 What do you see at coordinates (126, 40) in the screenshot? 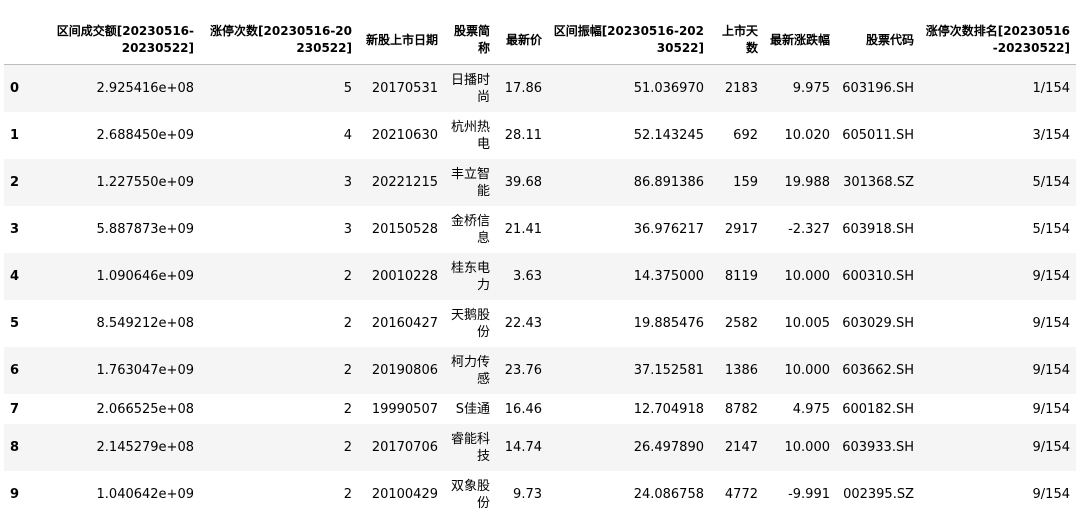
I see `column-header: 区间成交额[20230516-20230522]` at bounding box center [126, 40].